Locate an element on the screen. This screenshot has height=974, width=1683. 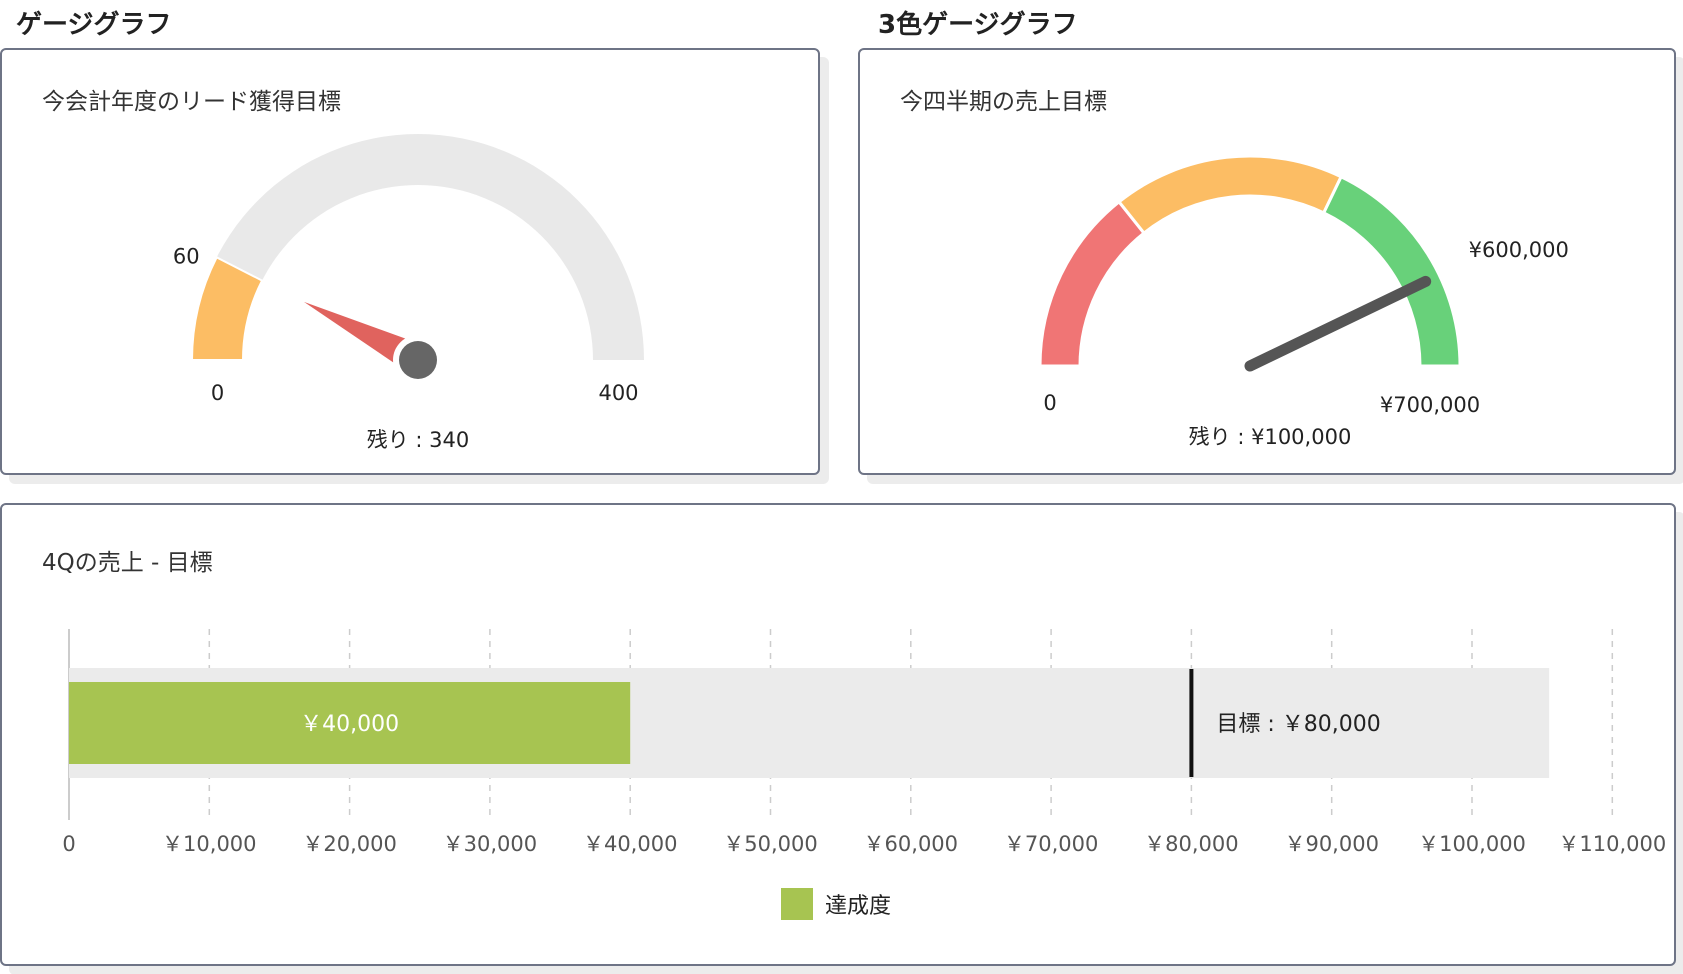
gauge-band-red is located at coordinates (1092, 283).